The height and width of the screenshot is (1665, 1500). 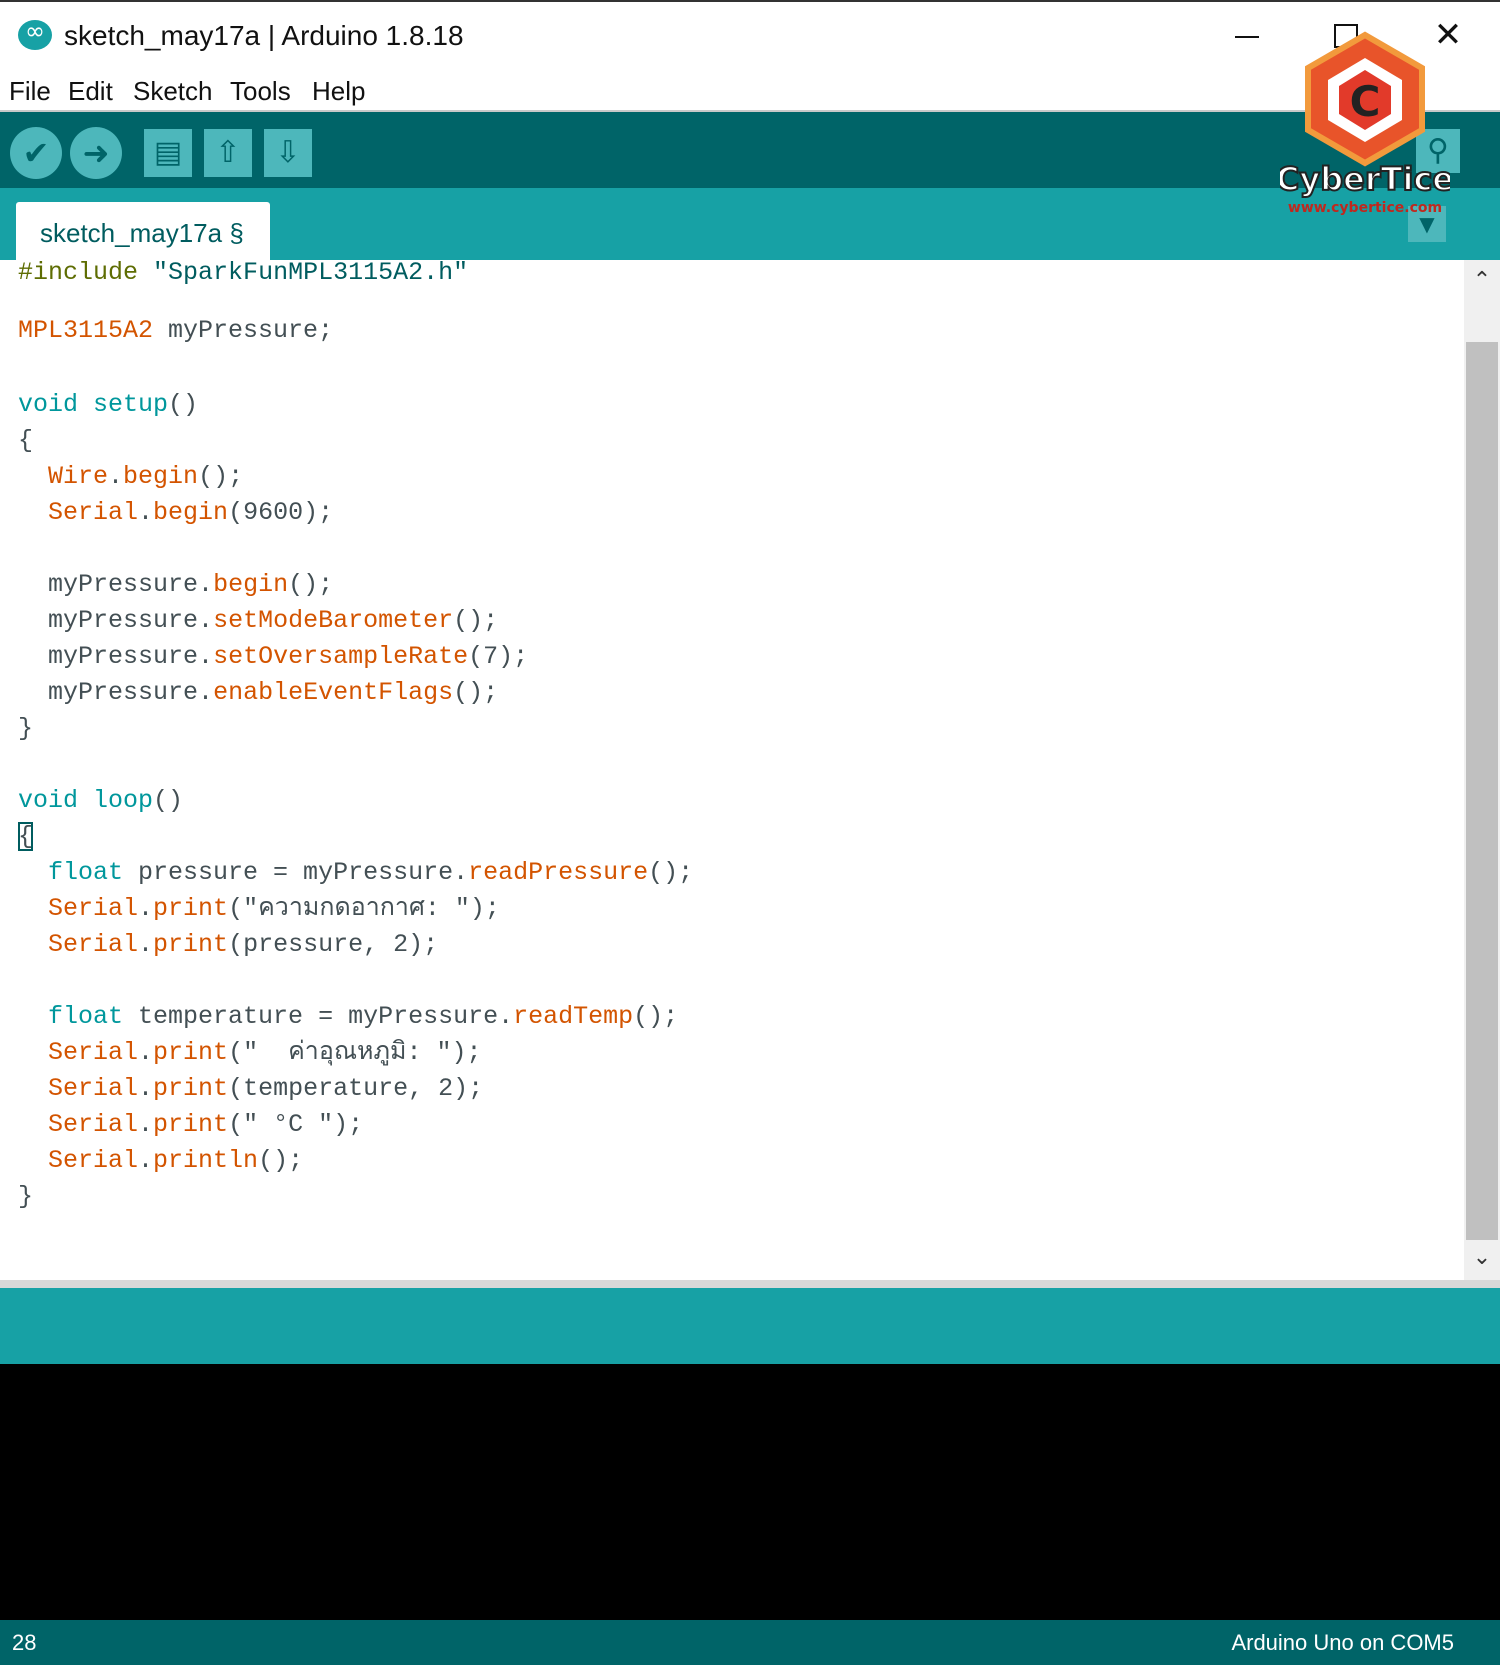 What do you see at coordinates (1247, 36) in the screenshot?
I see `minimize-button` at bounding box center [1247, 36].